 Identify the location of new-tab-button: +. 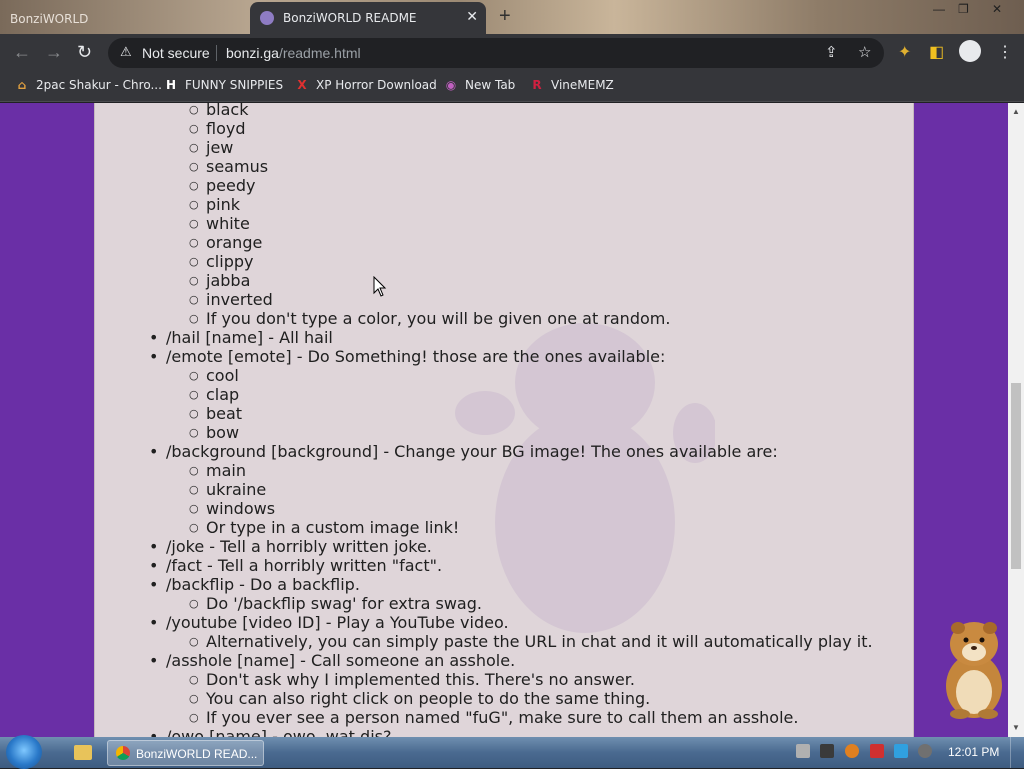
(505, 16).